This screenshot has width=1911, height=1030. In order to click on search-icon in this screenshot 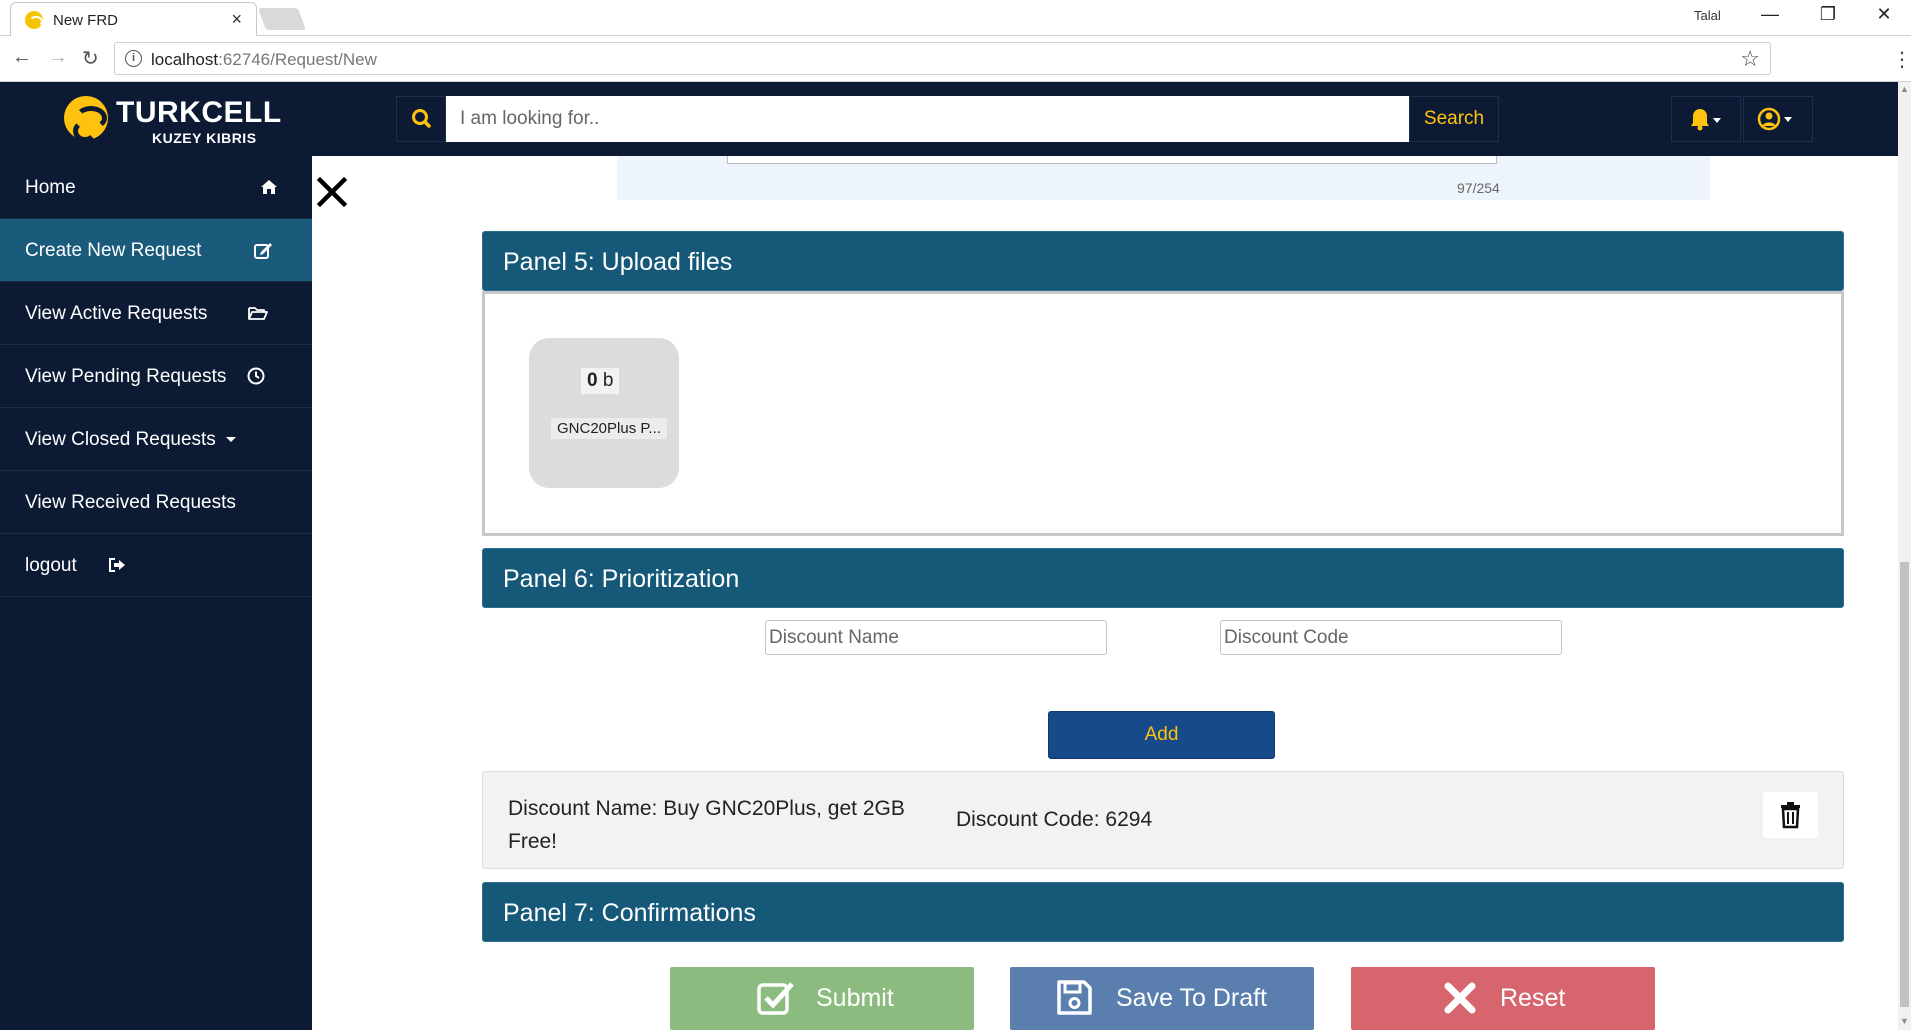, I will do `click(421, 119)`.